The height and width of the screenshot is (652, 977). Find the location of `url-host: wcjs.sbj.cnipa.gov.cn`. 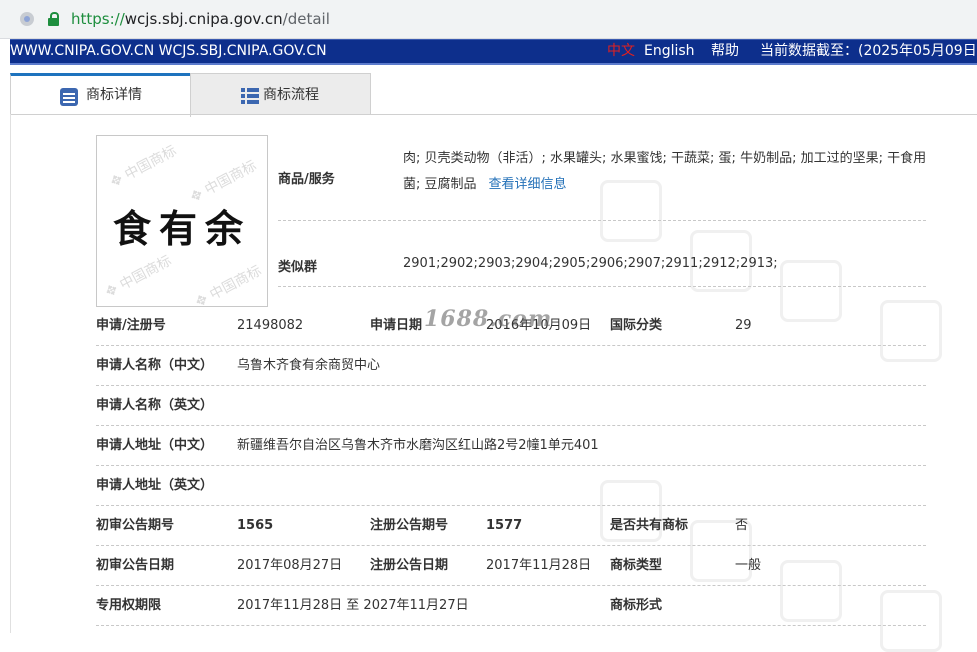

url-host: wcjs.sbj.cnipa.gov.cn is located at coordinates (203, 19).